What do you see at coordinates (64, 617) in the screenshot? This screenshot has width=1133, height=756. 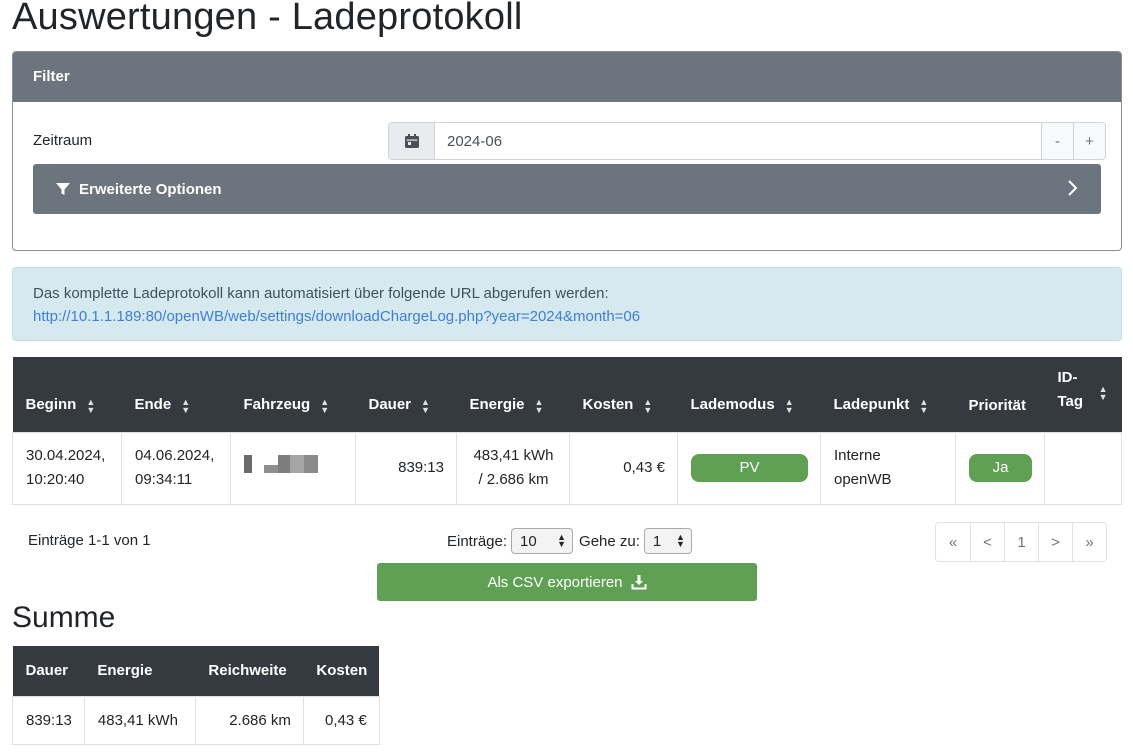 I see `summe-title: Summe` at bounding box center [64, 617].